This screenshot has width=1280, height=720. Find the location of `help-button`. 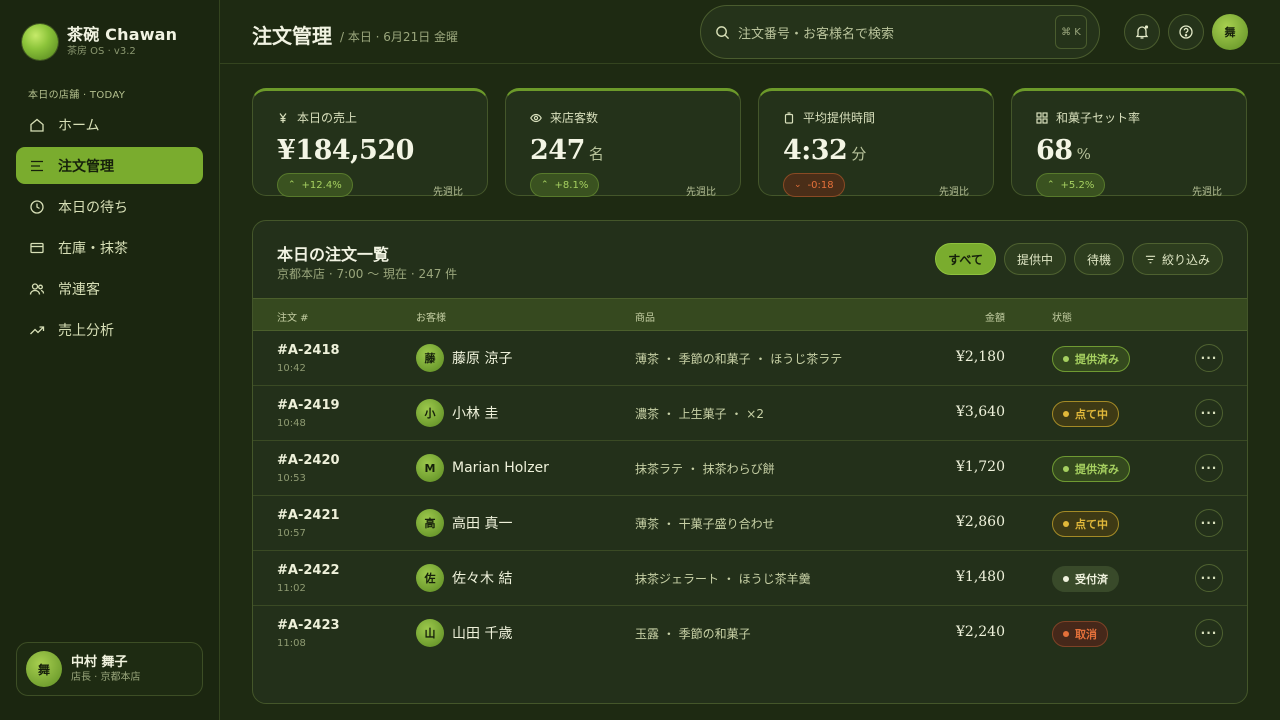

help-button is located at coordinates (1186, 32).